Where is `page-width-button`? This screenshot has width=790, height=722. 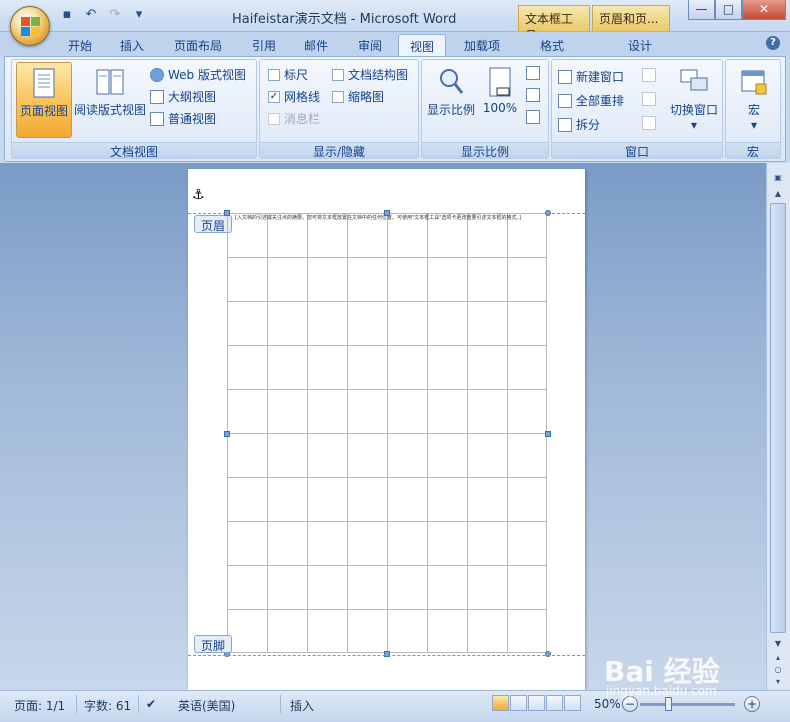
page-width-button is located at coordinates (533, 117).